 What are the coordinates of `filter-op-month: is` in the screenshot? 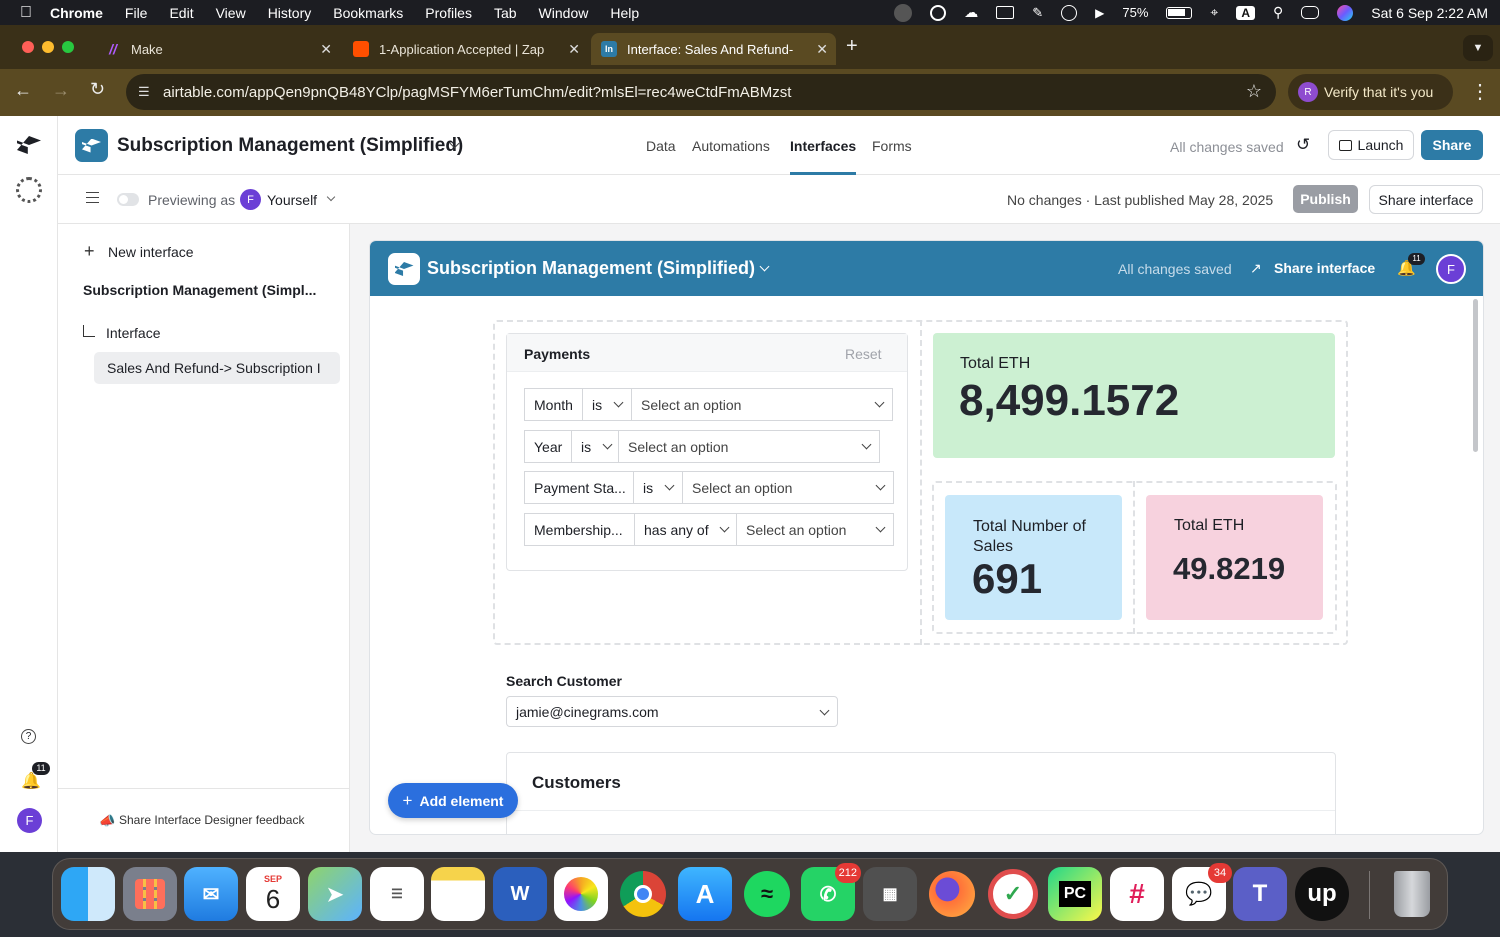 It's located at (607, 404).